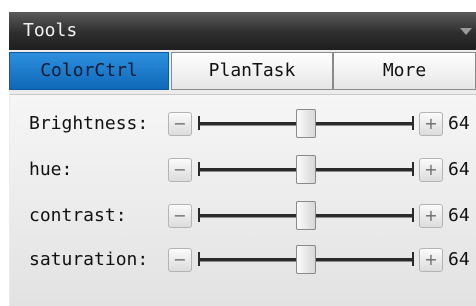 The width and height of the screenshot is (476, 306). I want to click on saturation-label: saturation:, so click(89, 259).